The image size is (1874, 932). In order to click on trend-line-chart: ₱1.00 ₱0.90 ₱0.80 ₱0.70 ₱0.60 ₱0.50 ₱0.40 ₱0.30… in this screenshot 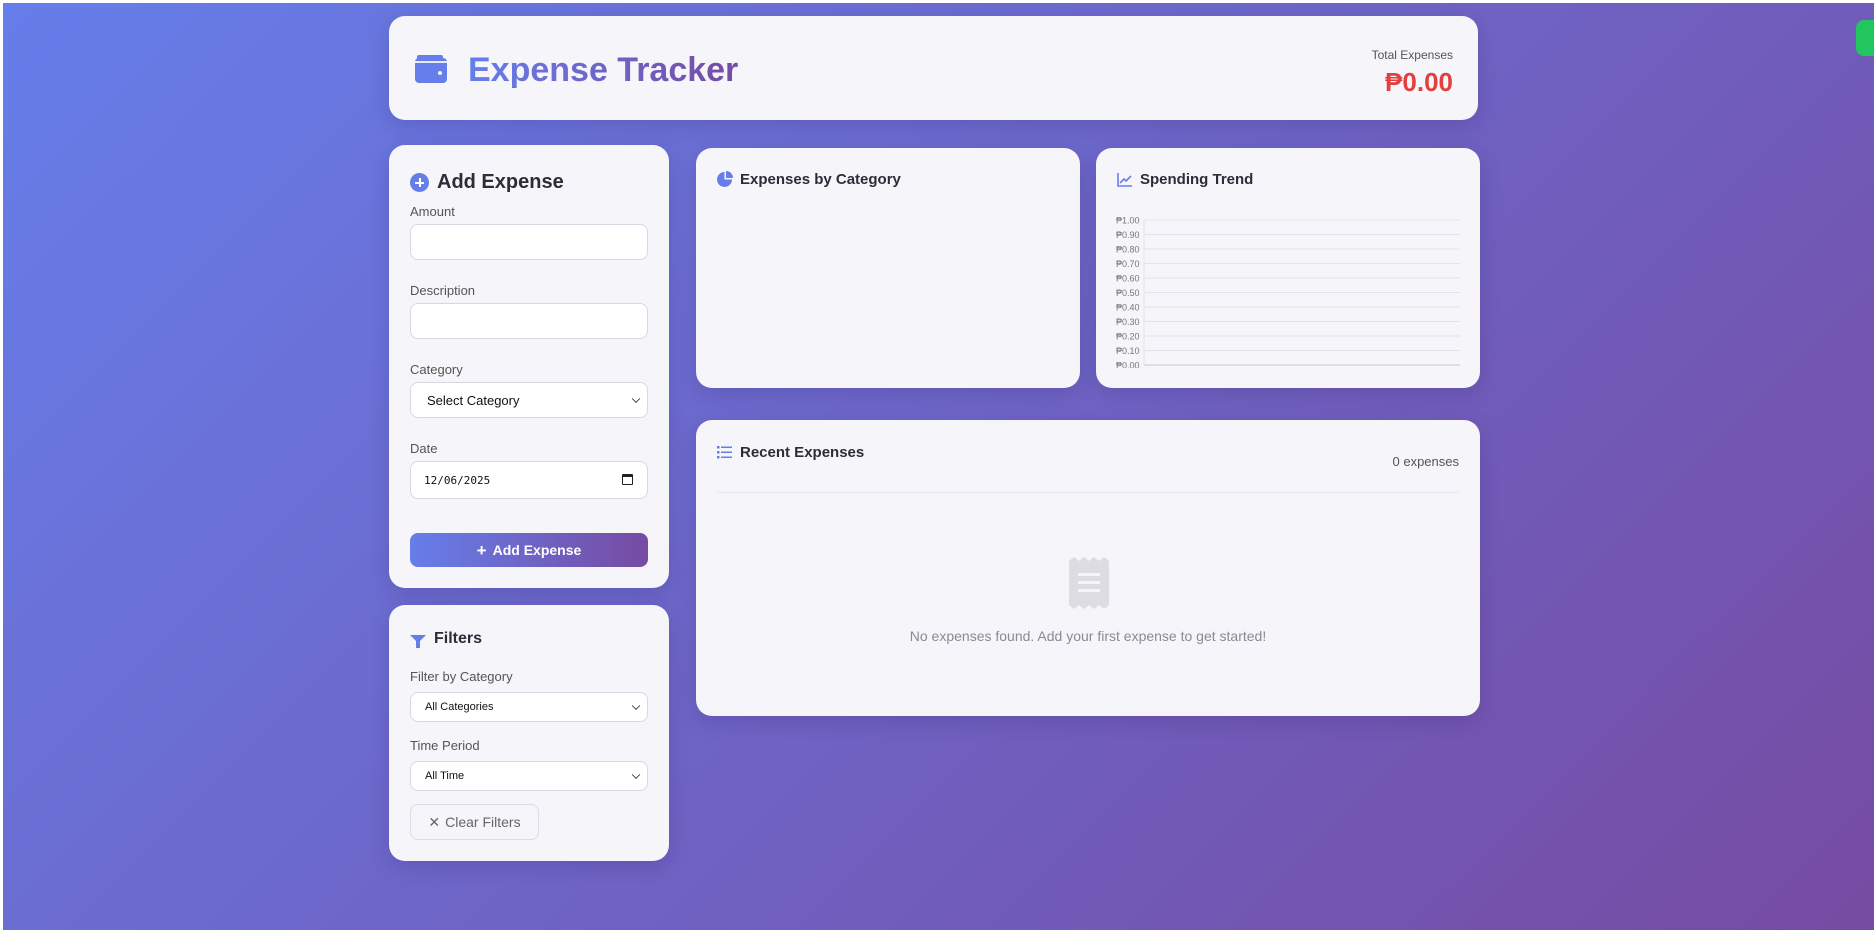, I will do `click(1288, 292)`.